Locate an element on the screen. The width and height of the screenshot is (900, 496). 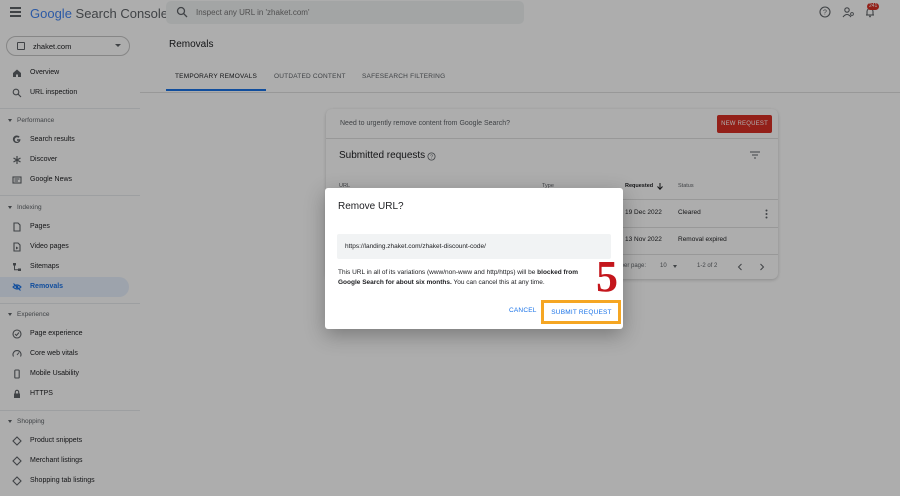
step-number-annotation: 5 is located at coordinates (607, 276).